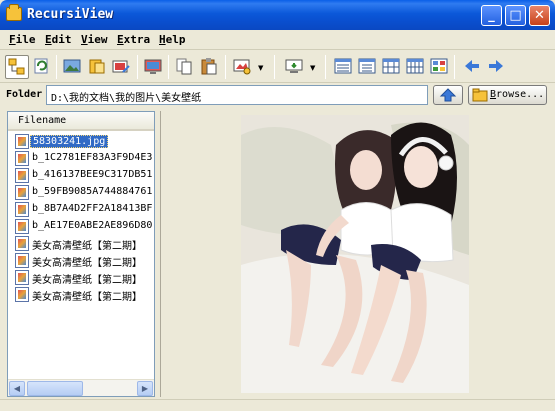 This screenshot has width=555, height=411. I want to click on menu-bar: File Edit View Extra Help, so click(277, 40).